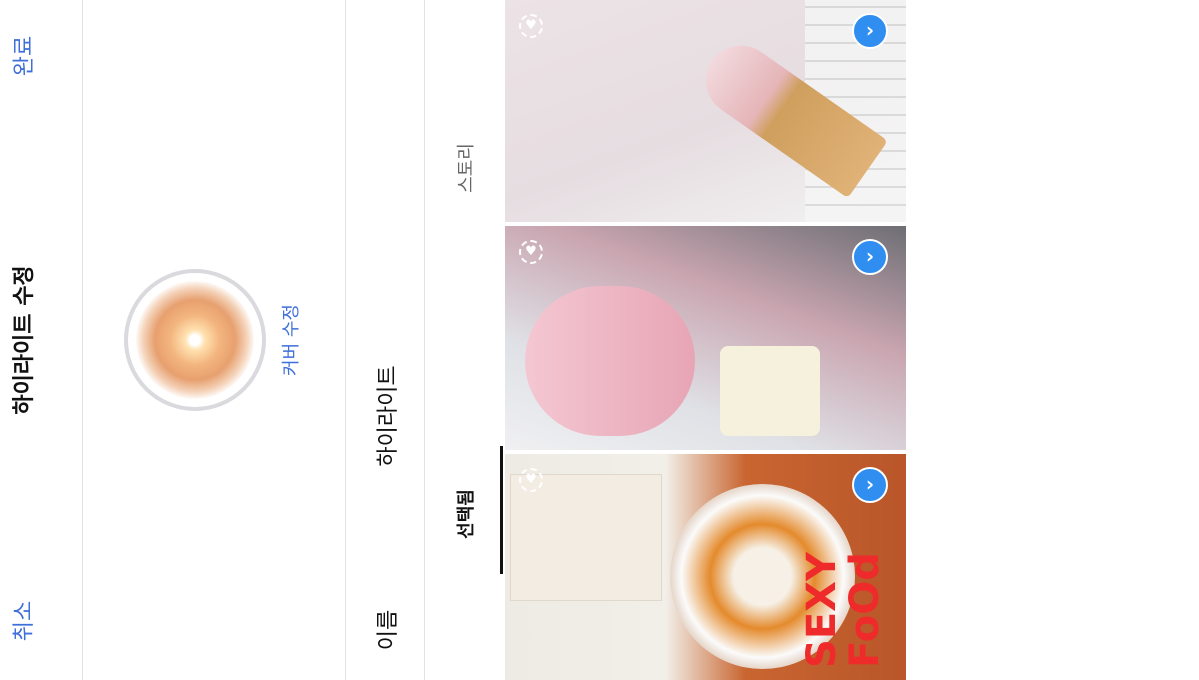 The image size is (1199, 680). I want to click on name-label: 이름, so click(388, 630).